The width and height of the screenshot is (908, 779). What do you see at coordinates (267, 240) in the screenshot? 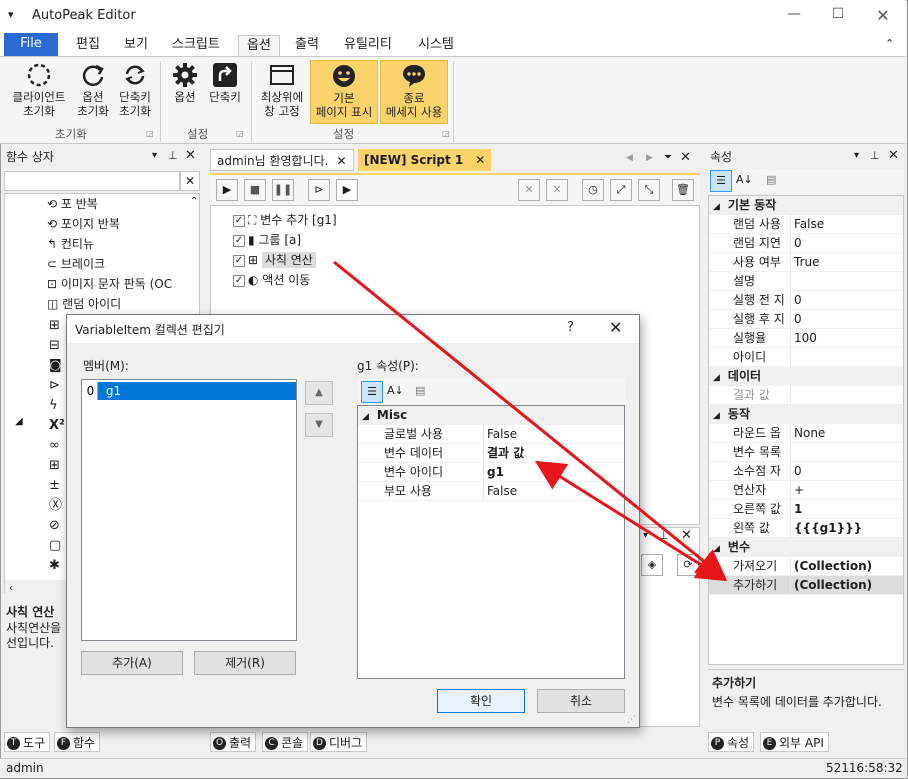
I see `script-item-group: ✓ ▮ 그룹 [a]` at bounding box center [267, 240].